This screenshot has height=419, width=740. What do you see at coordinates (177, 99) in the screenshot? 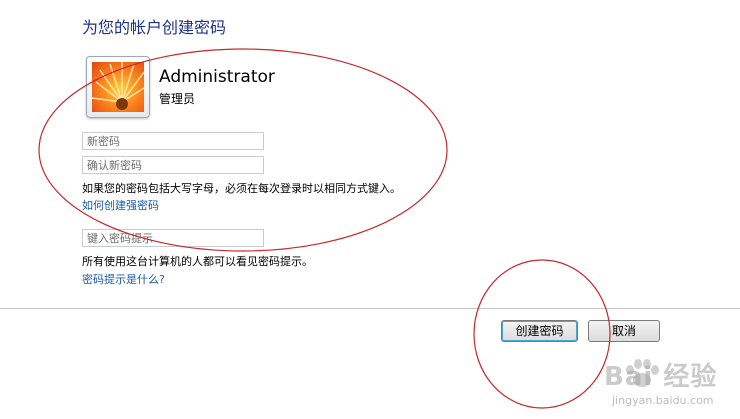
I see `user-role: 管理员` at bounding box center [177, 99].